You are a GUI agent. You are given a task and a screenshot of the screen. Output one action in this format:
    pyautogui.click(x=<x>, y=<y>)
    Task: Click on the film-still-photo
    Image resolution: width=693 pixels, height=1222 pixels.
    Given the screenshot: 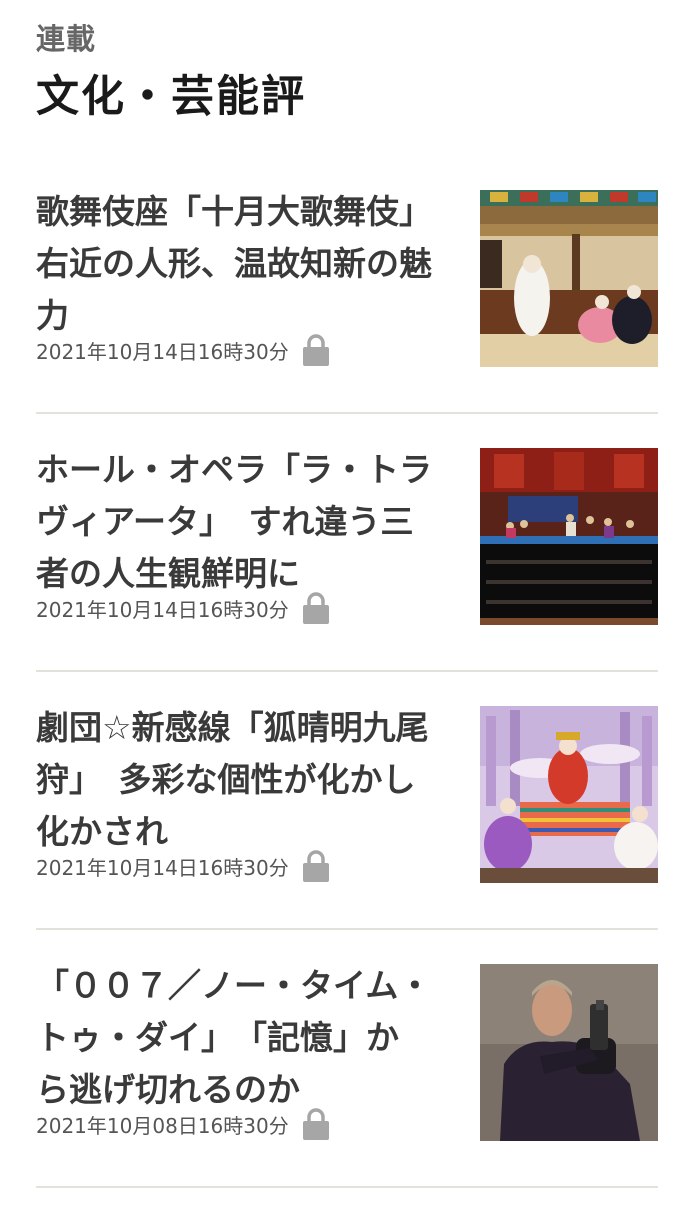 What is the action you would take?
    pyautogui.click(x=569, y=1052)
    